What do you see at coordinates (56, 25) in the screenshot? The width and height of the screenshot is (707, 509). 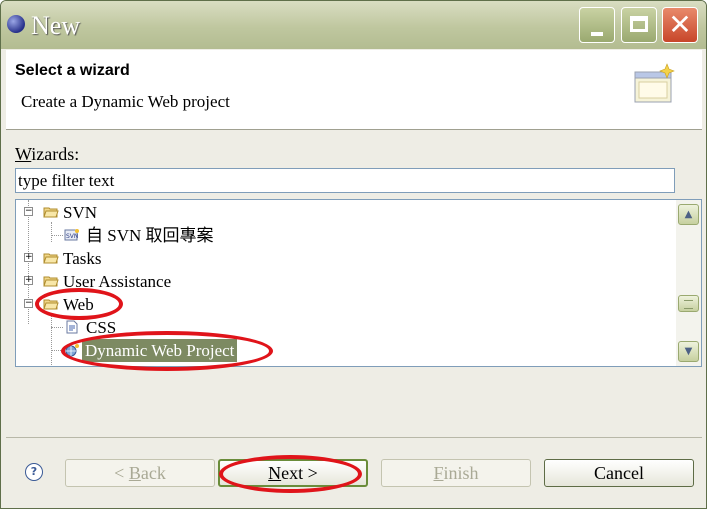 I see `window-title: New` at bounding box center [56, 25].